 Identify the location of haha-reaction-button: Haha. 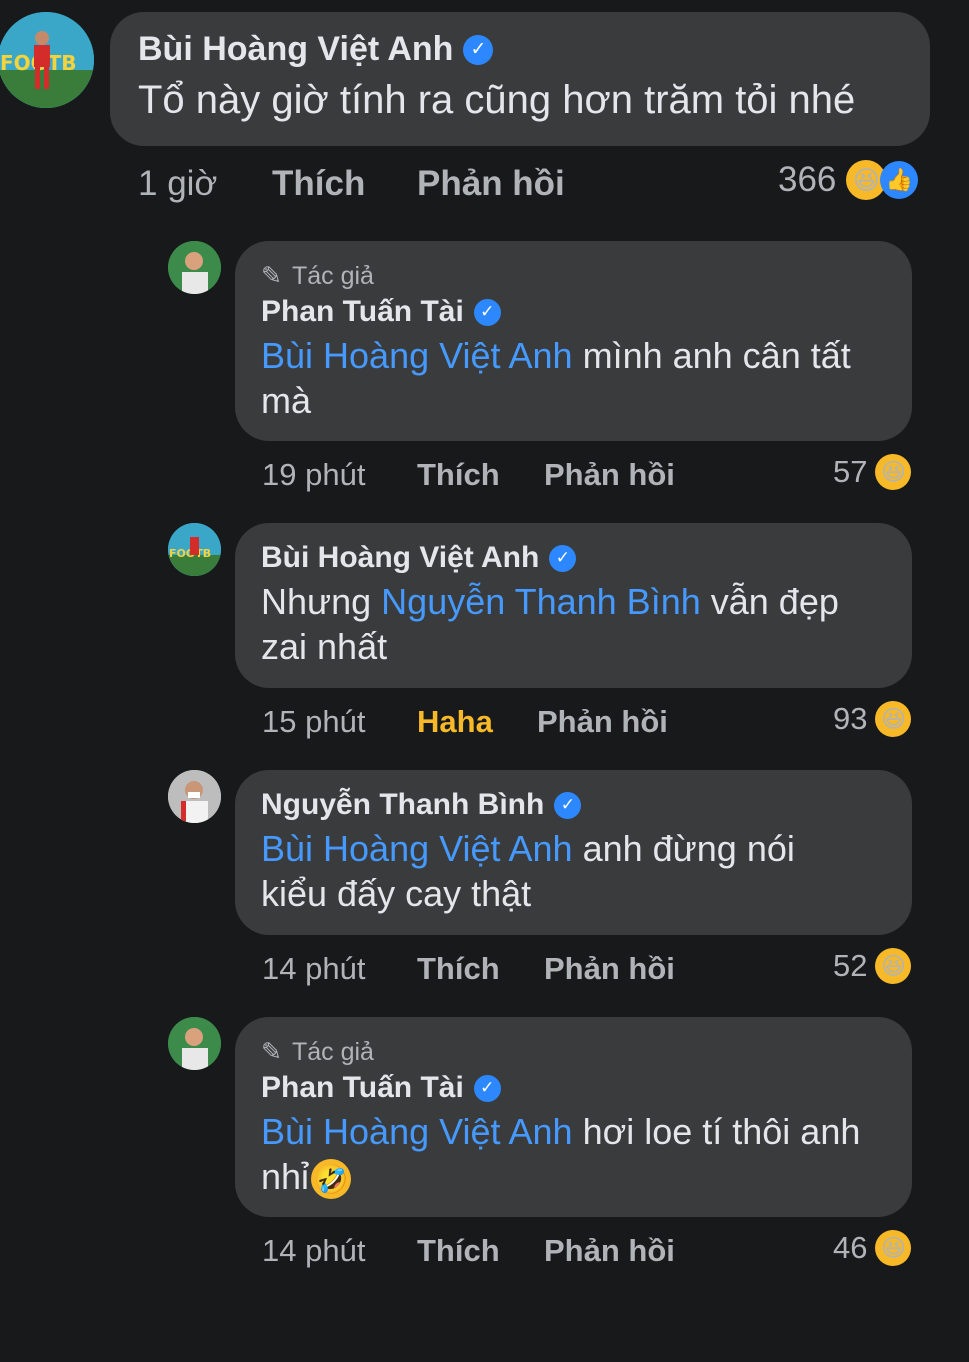
(477, 722).